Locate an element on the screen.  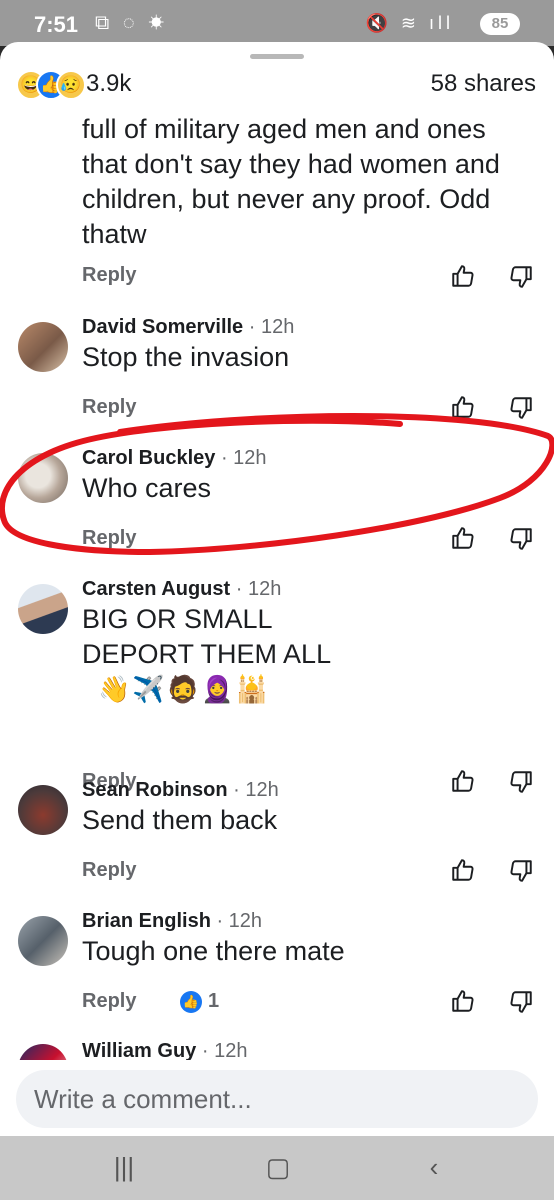
status-time: 7:51 is located at coordinates (56, 24).